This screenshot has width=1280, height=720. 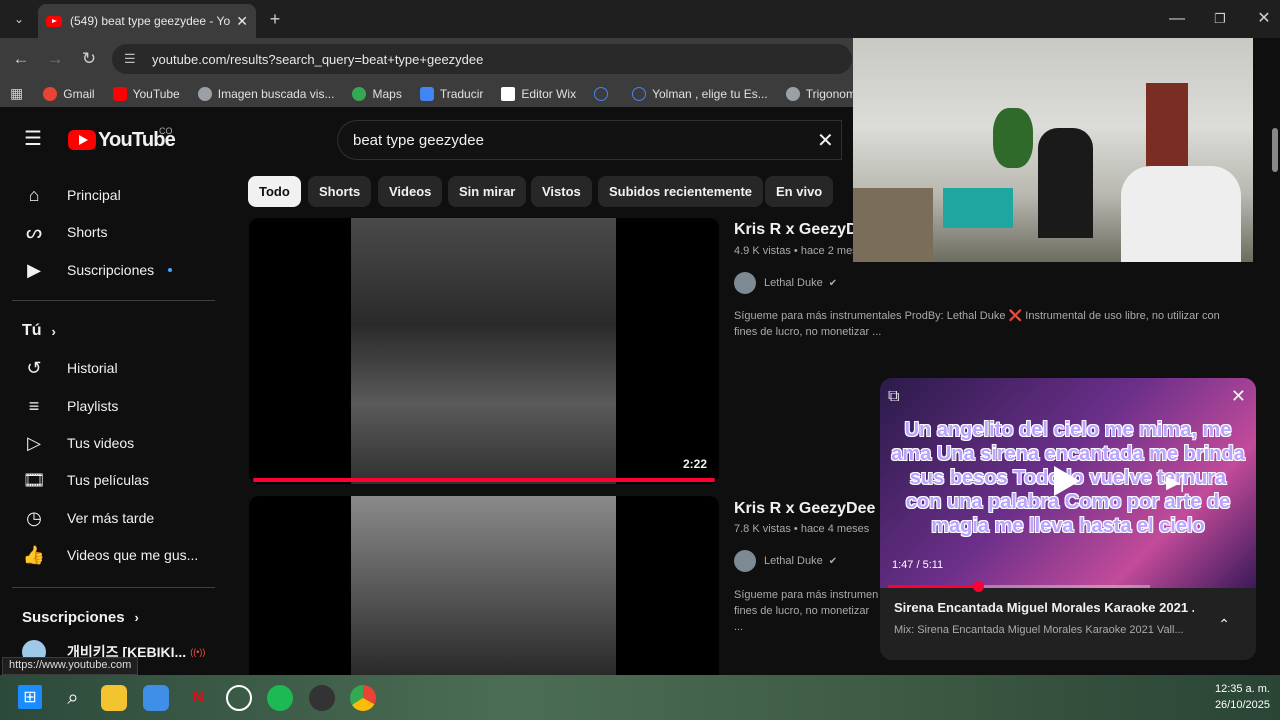 What do you see at coordinates (34, 442) in the screenshot?
I see `your-videos-icon: ▷` at bounding box center [34, 442].